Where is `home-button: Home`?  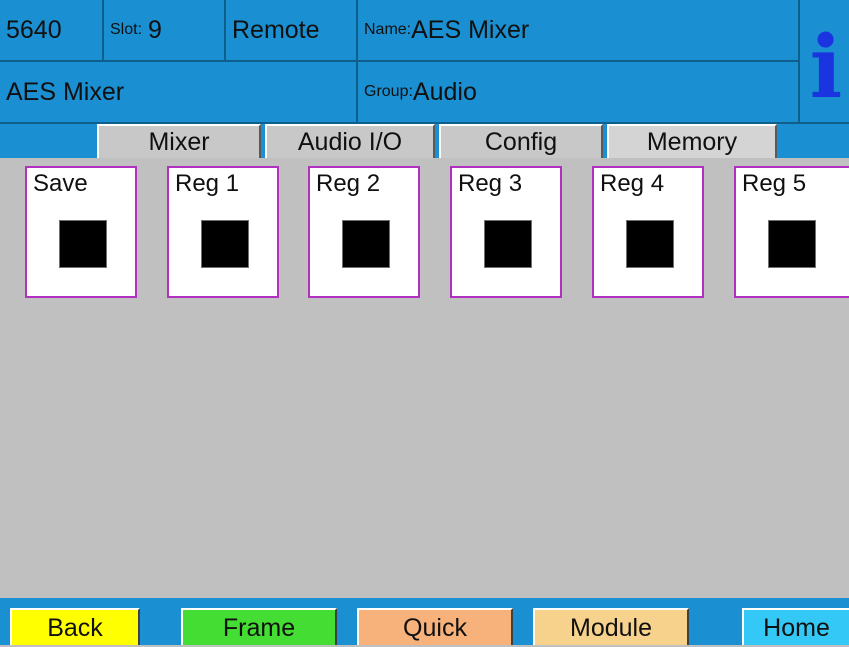 home-button: Home is located at coordinates (795, 626).